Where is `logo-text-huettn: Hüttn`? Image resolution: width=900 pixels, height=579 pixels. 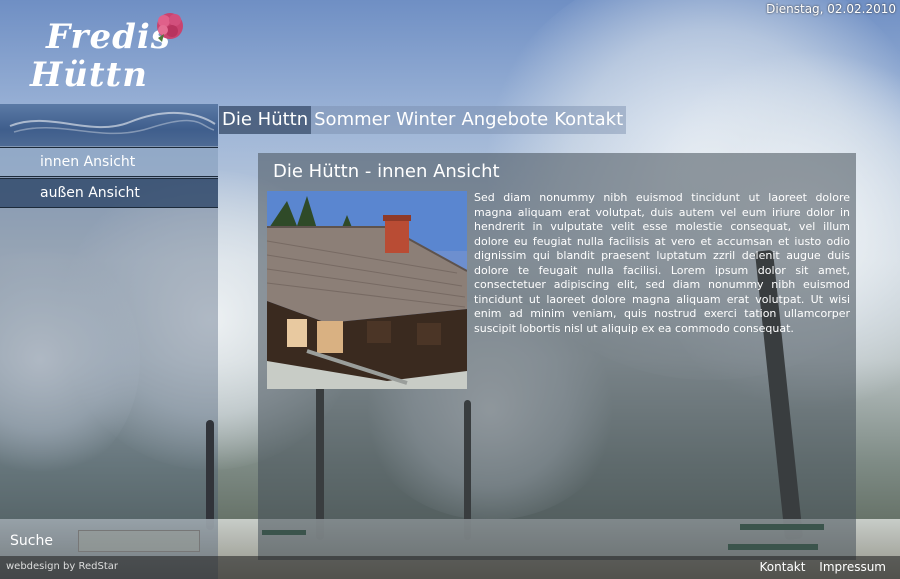
logo-text-huettn: Hüttn is located at coordinates (89, 75).